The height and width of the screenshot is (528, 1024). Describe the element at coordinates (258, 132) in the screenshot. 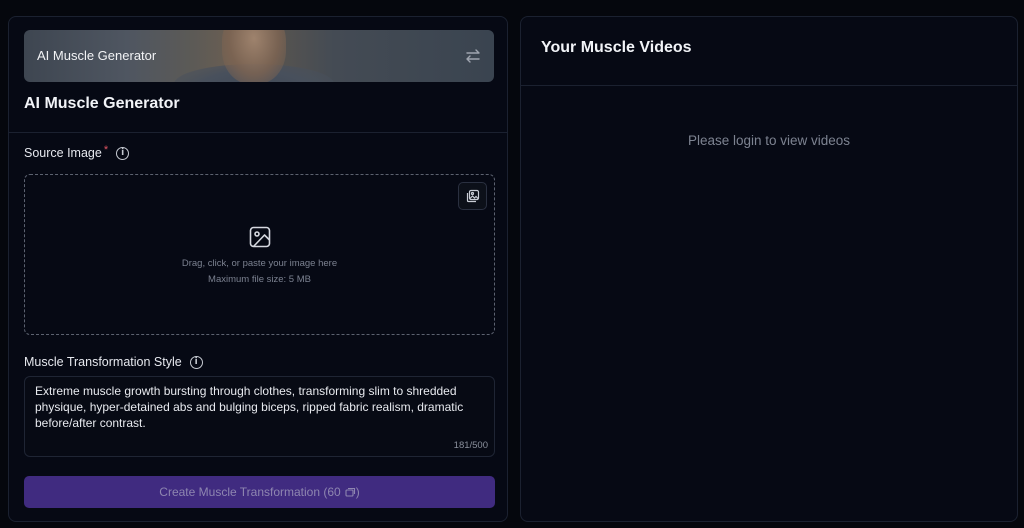

I see `title-divider` at that location.